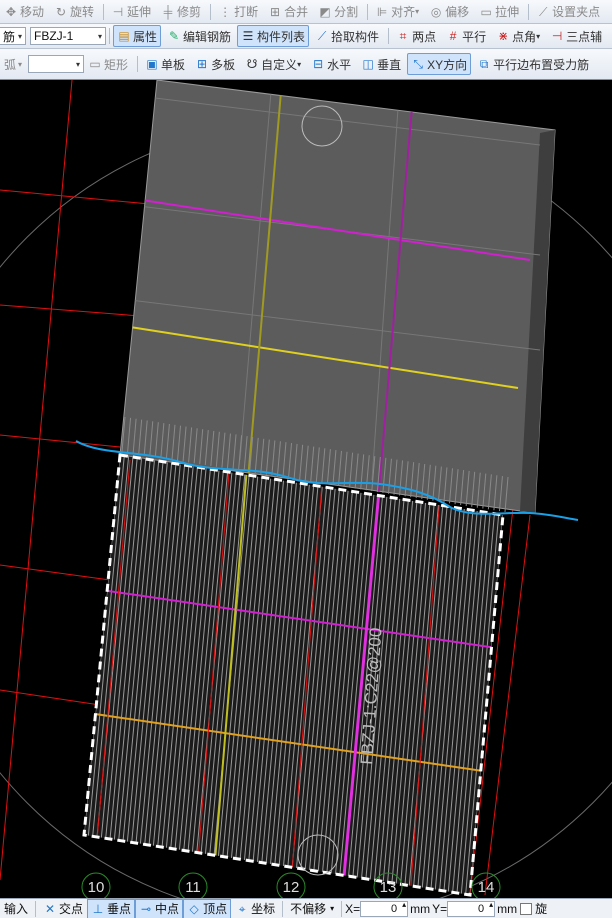 The image size is (612, 918). Describe the element at coordinates (118, 11) in the screenshot. I see `extend-icon: ⊣` at that location.